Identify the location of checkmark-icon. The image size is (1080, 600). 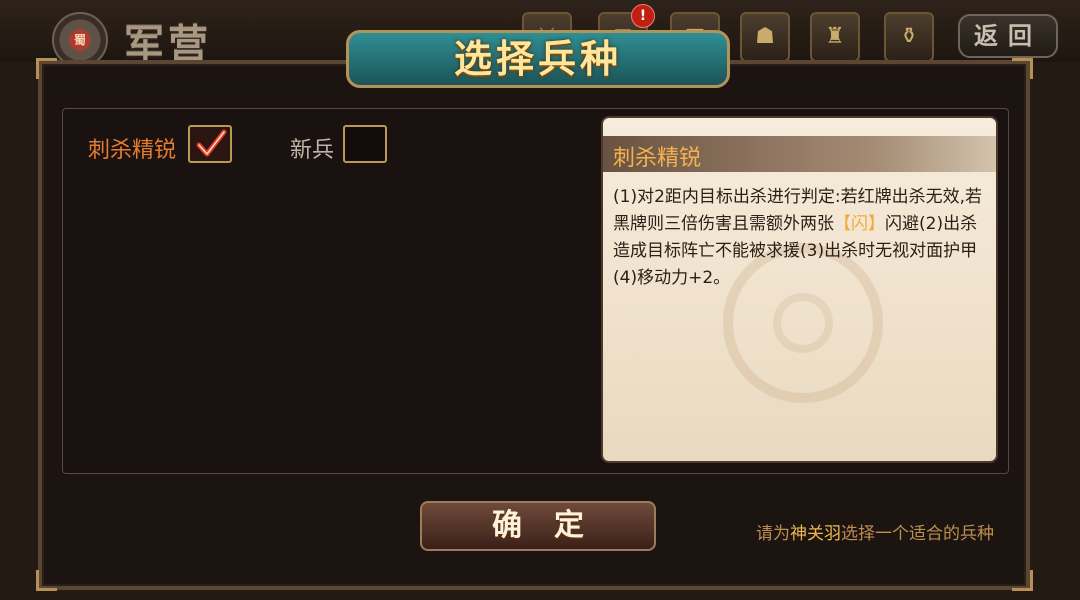
(211, 143).